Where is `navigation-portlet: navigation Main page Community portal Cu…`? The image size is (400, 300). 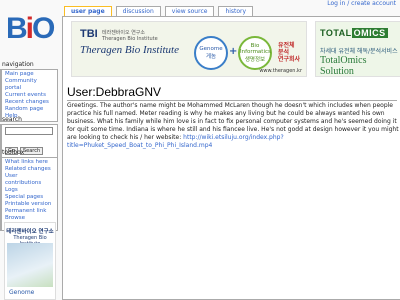
navigation-portlet: navigation Main page Community portal Cu… is located at coordinates (29, 91).